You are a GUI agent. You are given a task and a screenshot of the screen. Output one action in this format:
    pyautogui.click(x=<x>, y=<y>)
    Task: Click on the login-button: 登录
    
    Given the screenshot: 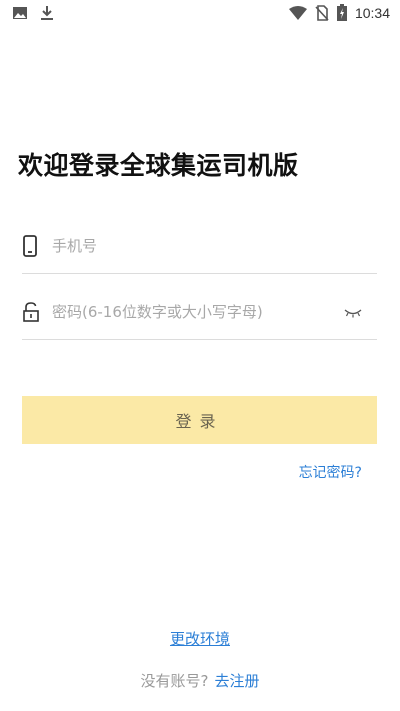 What is the action you would take?
    pyautogui.click(x=199, y=420)
    